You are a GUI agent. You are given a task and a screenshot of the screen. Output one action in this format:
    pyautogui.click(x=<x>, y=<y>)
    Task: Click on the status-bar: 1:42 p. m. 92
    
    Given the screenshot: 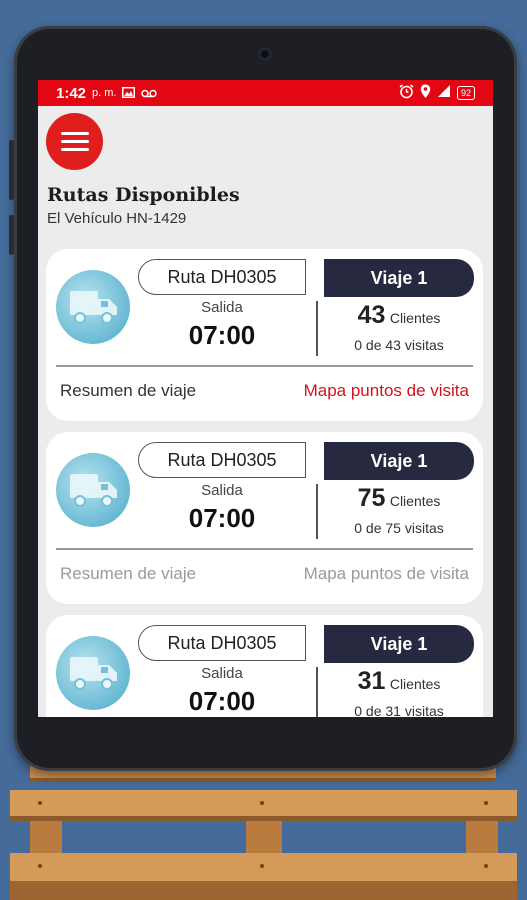 What is the action you would take?
    pyautogui.click(x=265, y=93)
    